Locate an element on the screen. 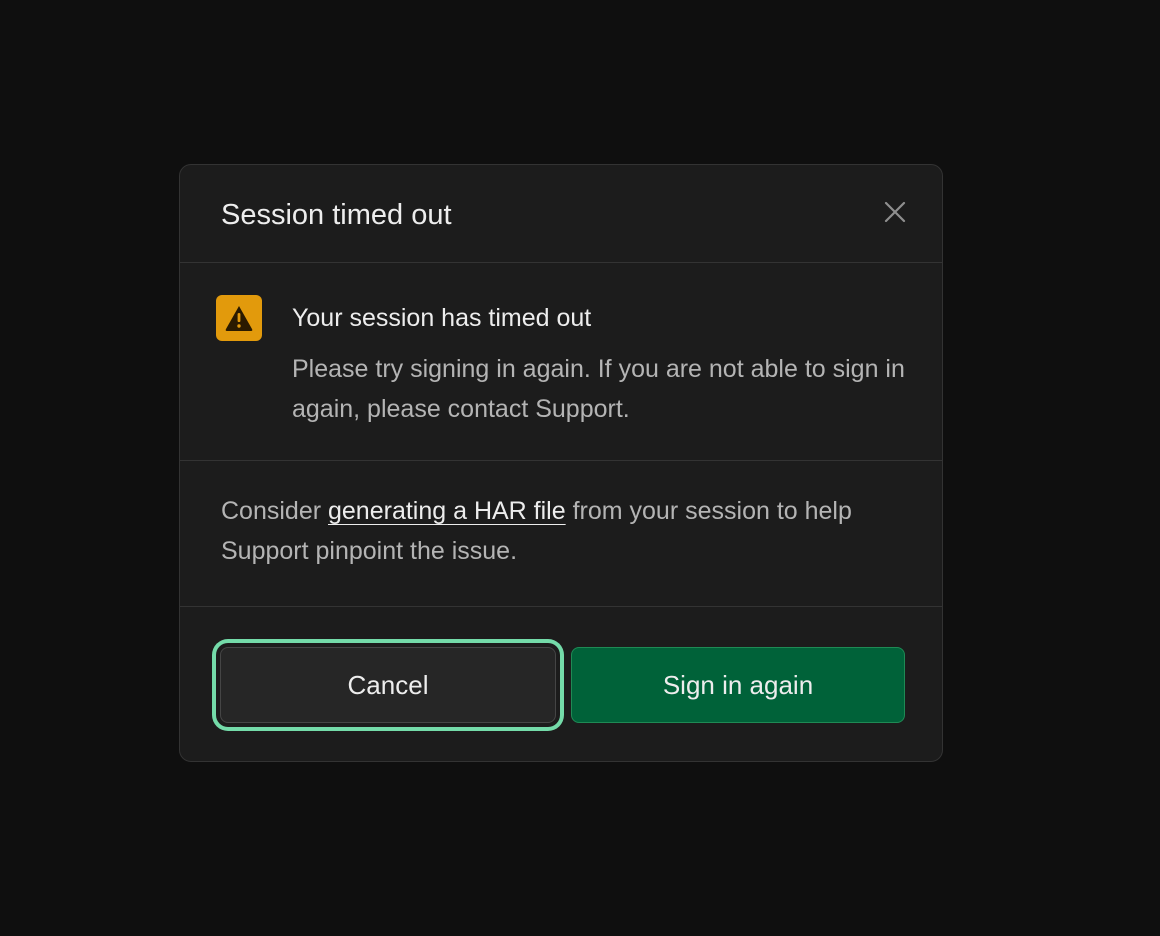  har-file-link: generating a HAR file is located at coordinates (447, 511).